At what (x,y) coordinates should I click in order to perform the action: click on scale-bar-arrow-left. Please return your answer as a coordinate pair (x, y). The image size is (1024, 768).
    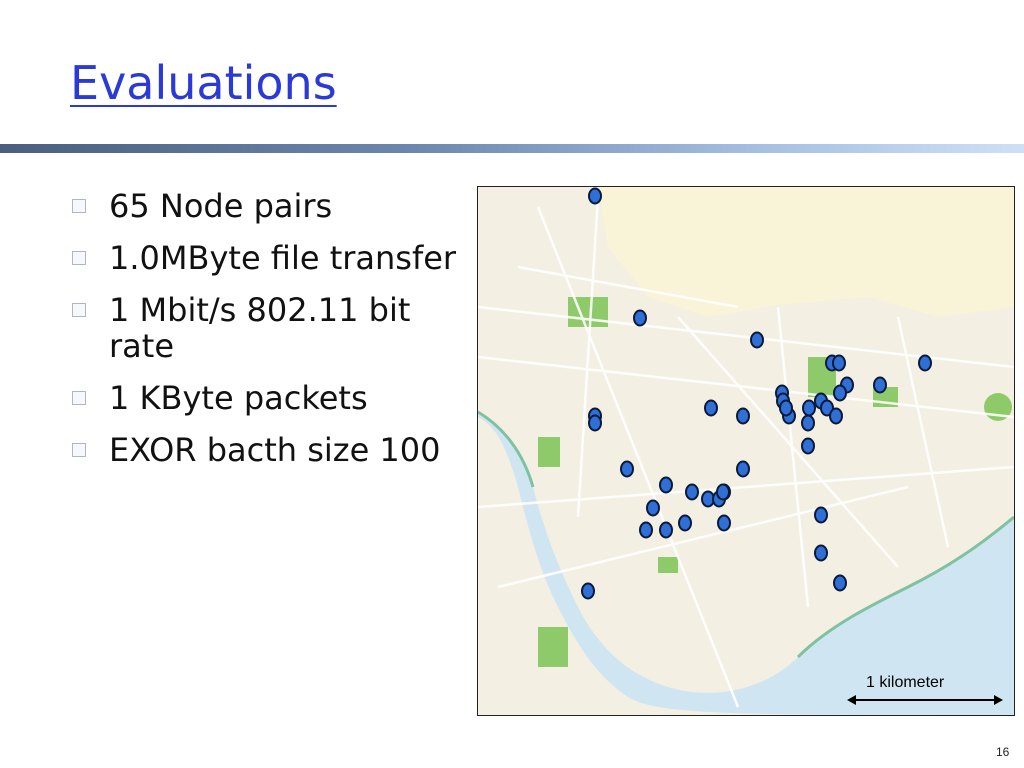
    Looking at the image, I should click on (851, 700).